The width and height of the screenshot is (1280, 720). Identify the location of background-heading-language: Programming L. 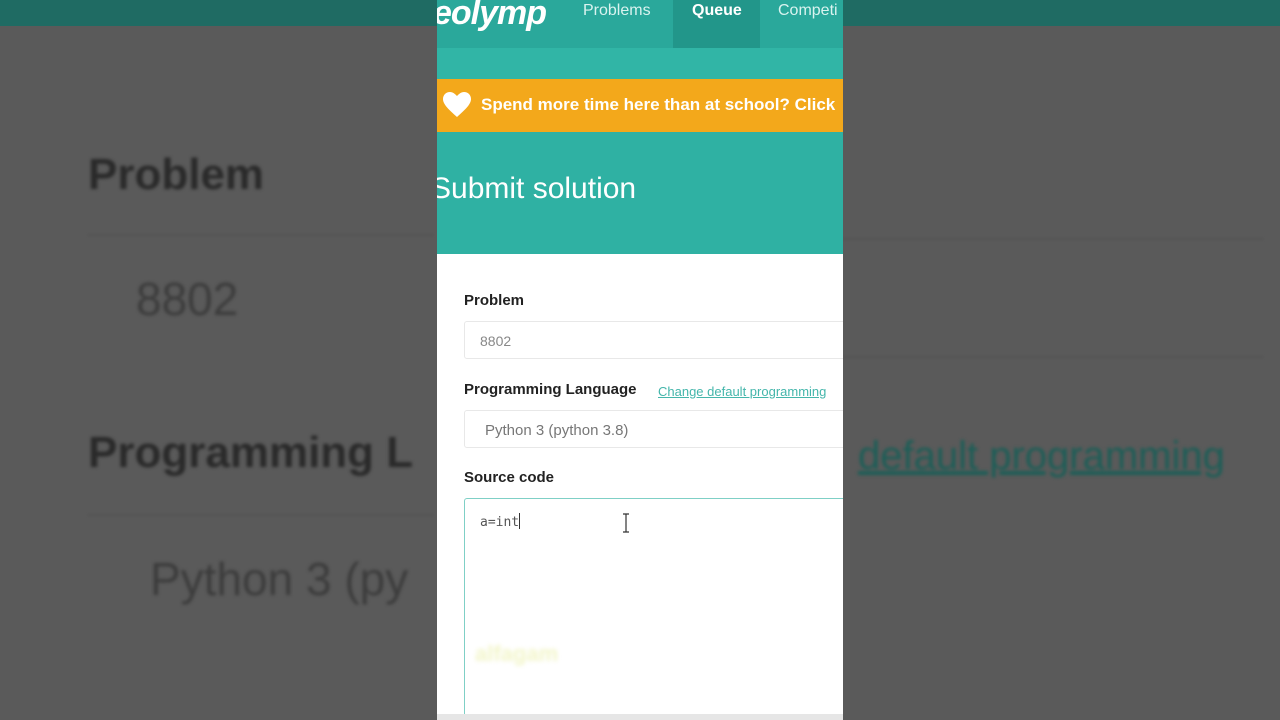
(251, 452).